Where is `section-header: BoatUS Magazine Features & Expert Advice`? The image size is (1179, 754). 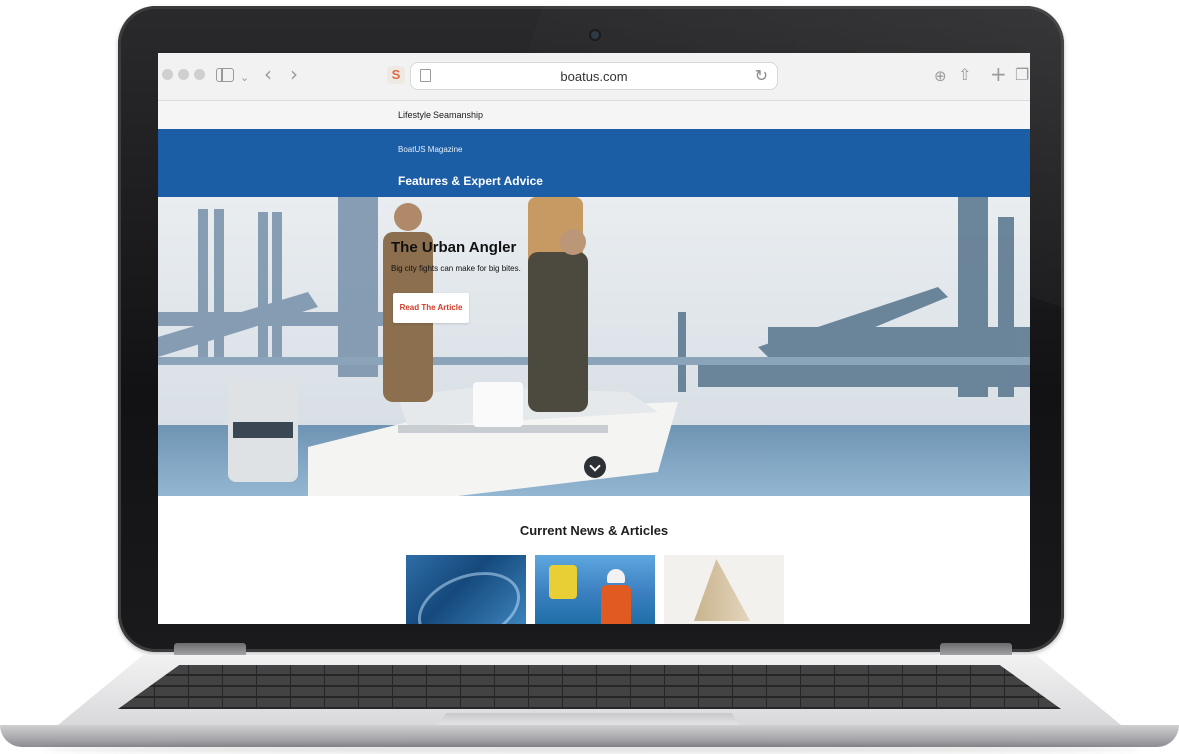 section-header: BoatUS Magazine Features & Expert Advice is located at coordinates (594, 163).